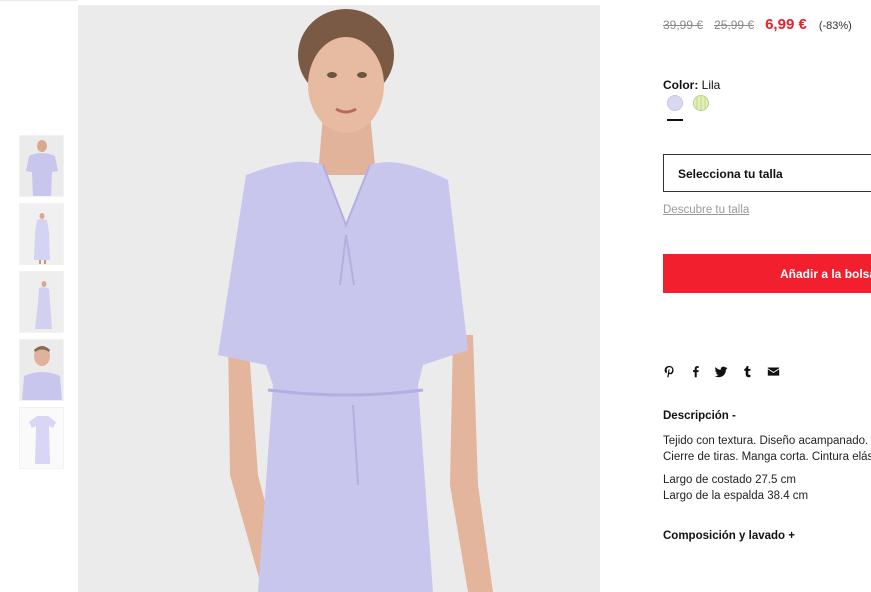  Describe the element at coordinates (699, 416) in the screenshot. I see `description-toggle: Descripción -` at that location.